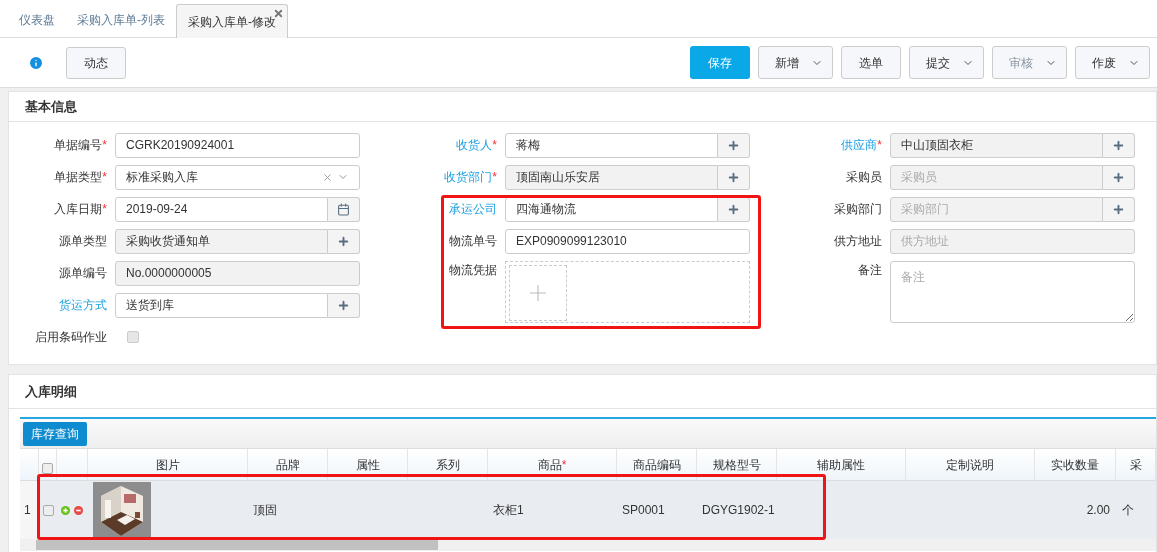  I want to click on column-header: 商品编码, so click(656, 465).